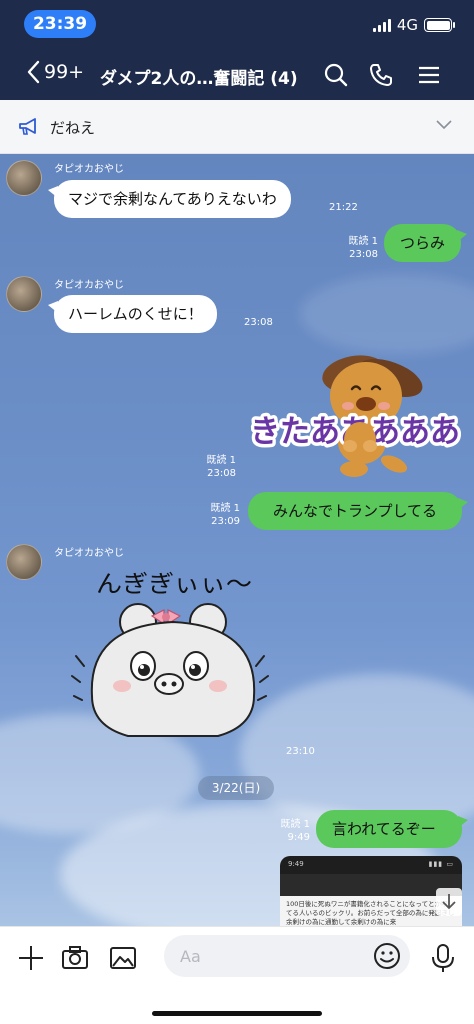  Describe the element at coordinates (31, 958) in the screenshot. I see `plus-icon` at that location.